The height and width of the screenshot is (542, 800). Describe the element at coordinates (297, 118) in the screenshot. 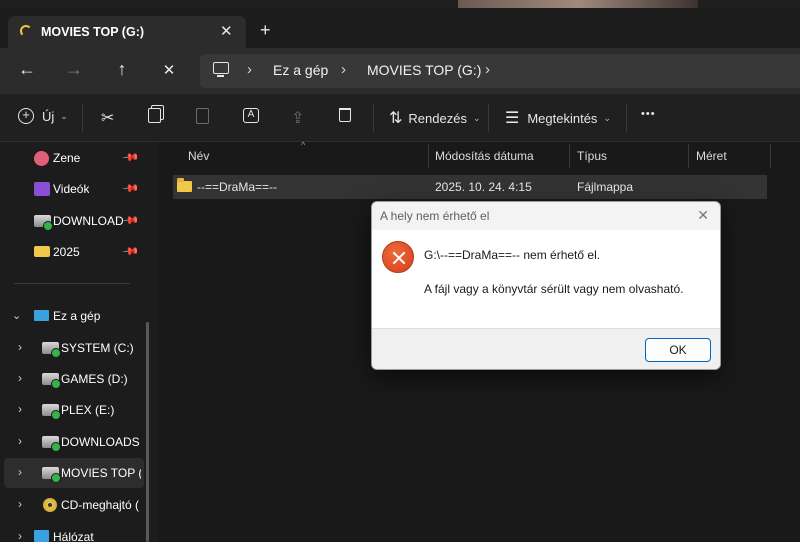

I see `share-button: ⇪` at that location.